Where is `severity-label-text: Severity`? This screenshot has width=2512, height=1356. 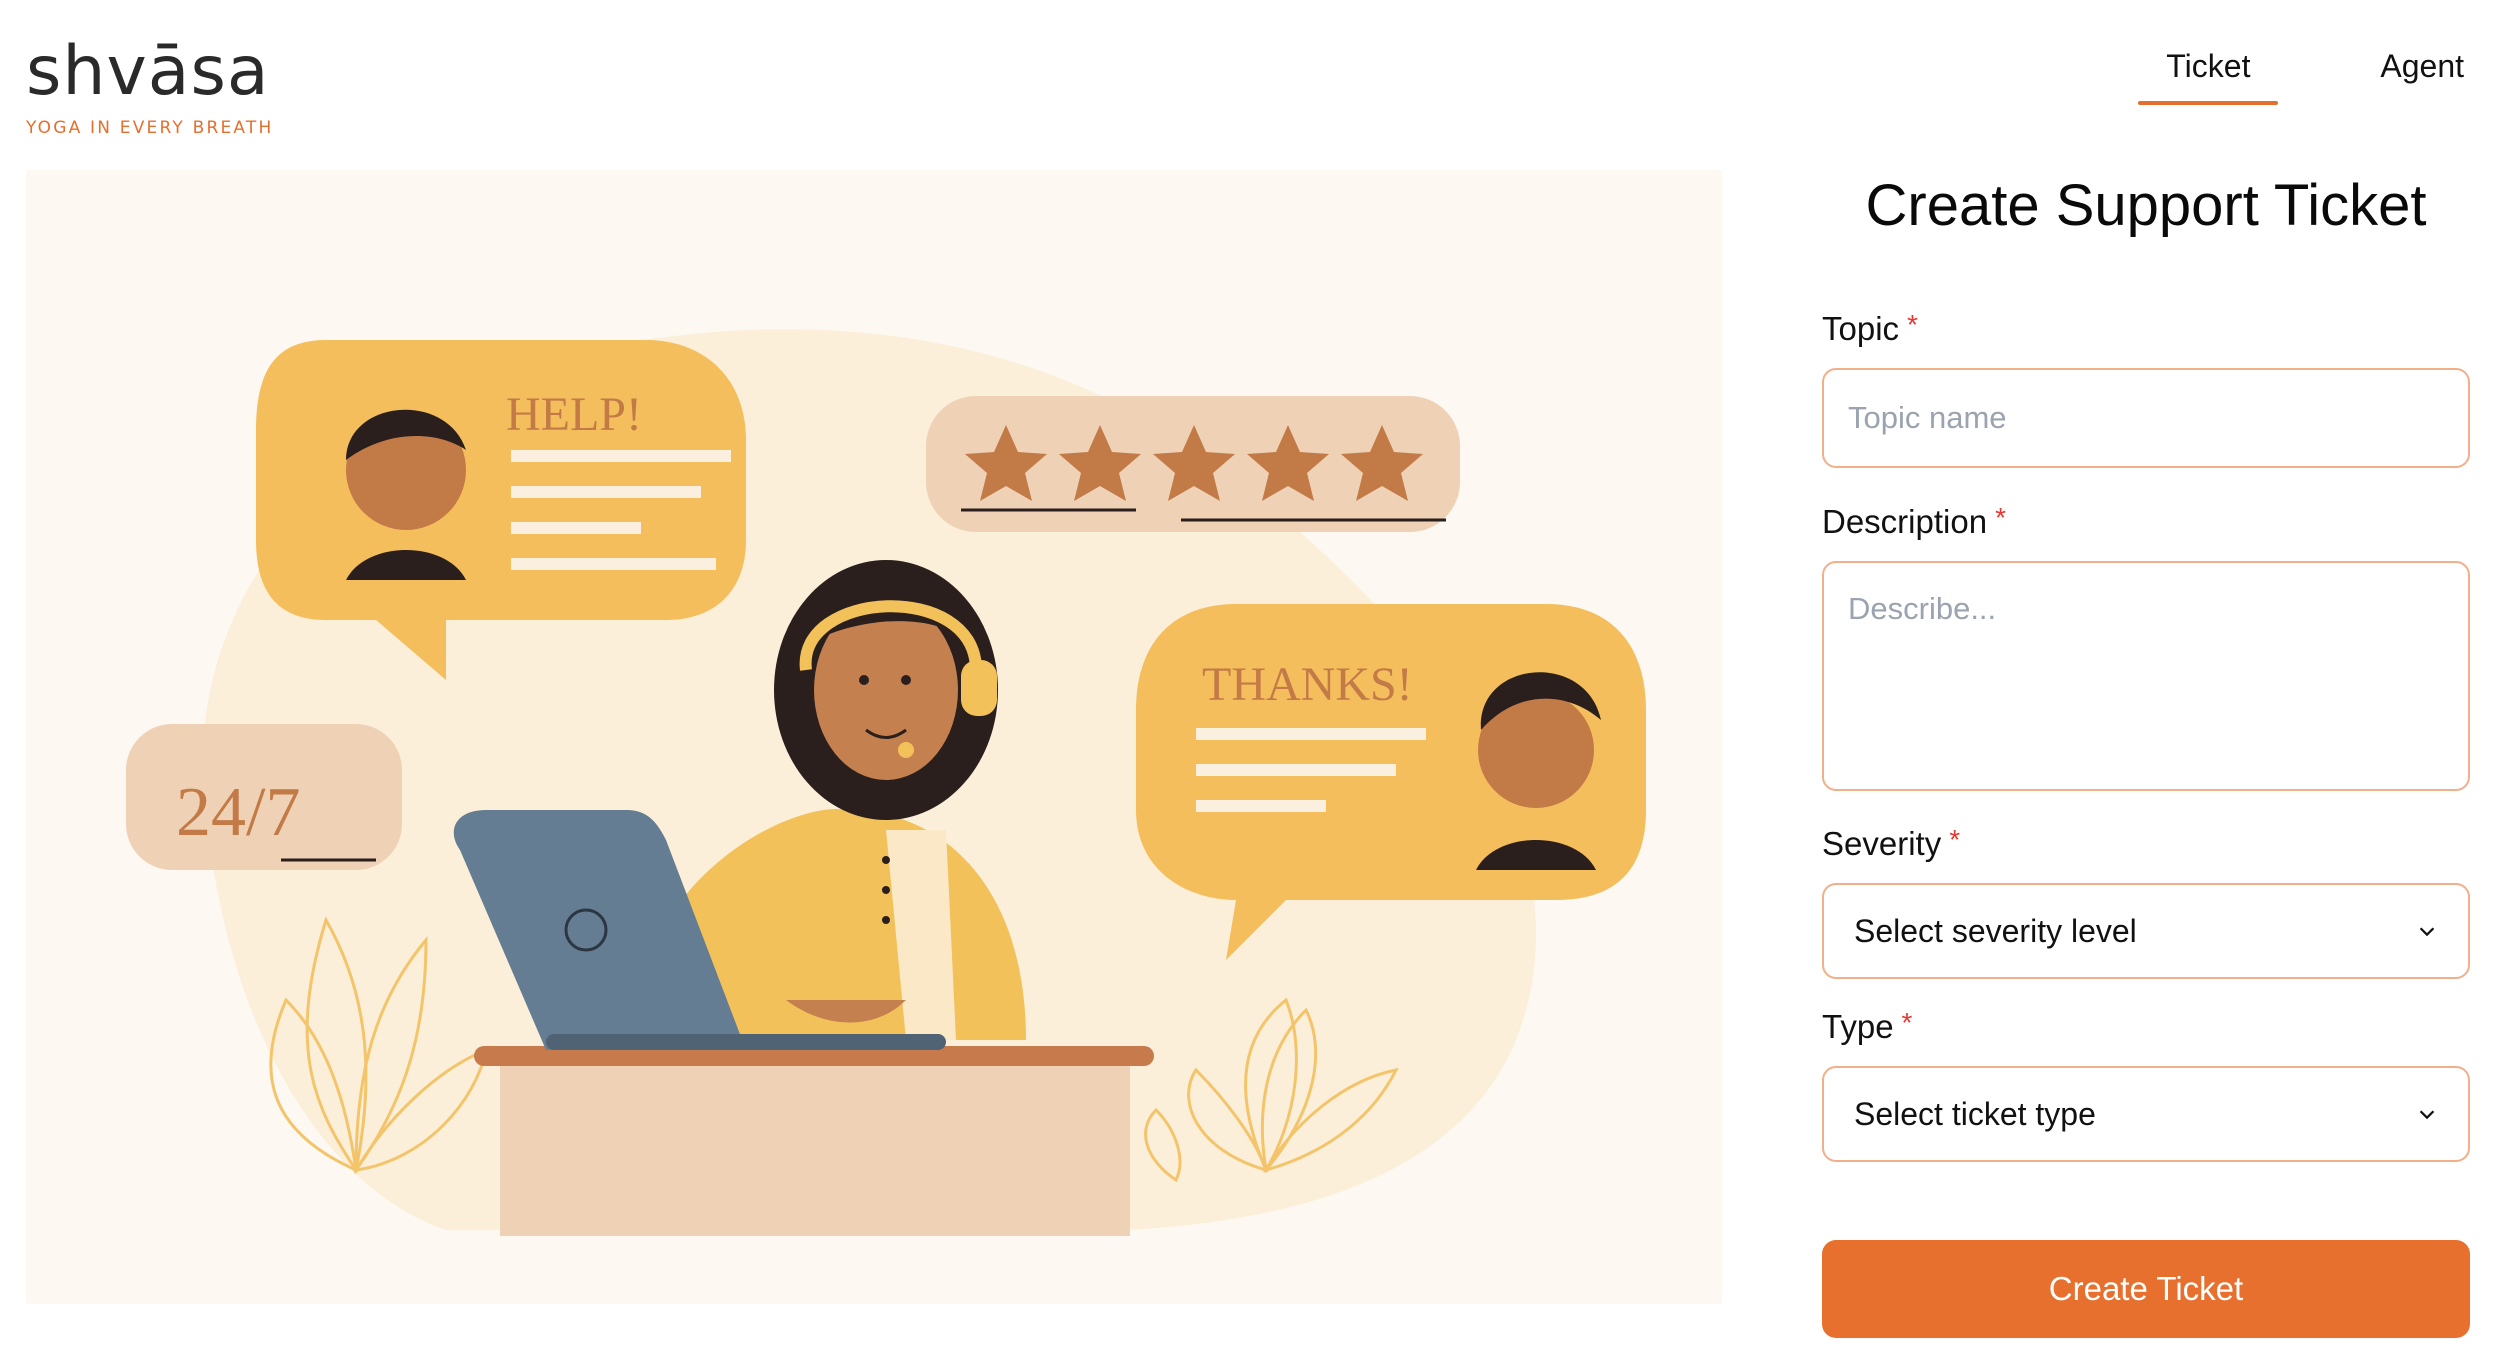
severity-label-text: Severity is located at coordinates (1882, 843).